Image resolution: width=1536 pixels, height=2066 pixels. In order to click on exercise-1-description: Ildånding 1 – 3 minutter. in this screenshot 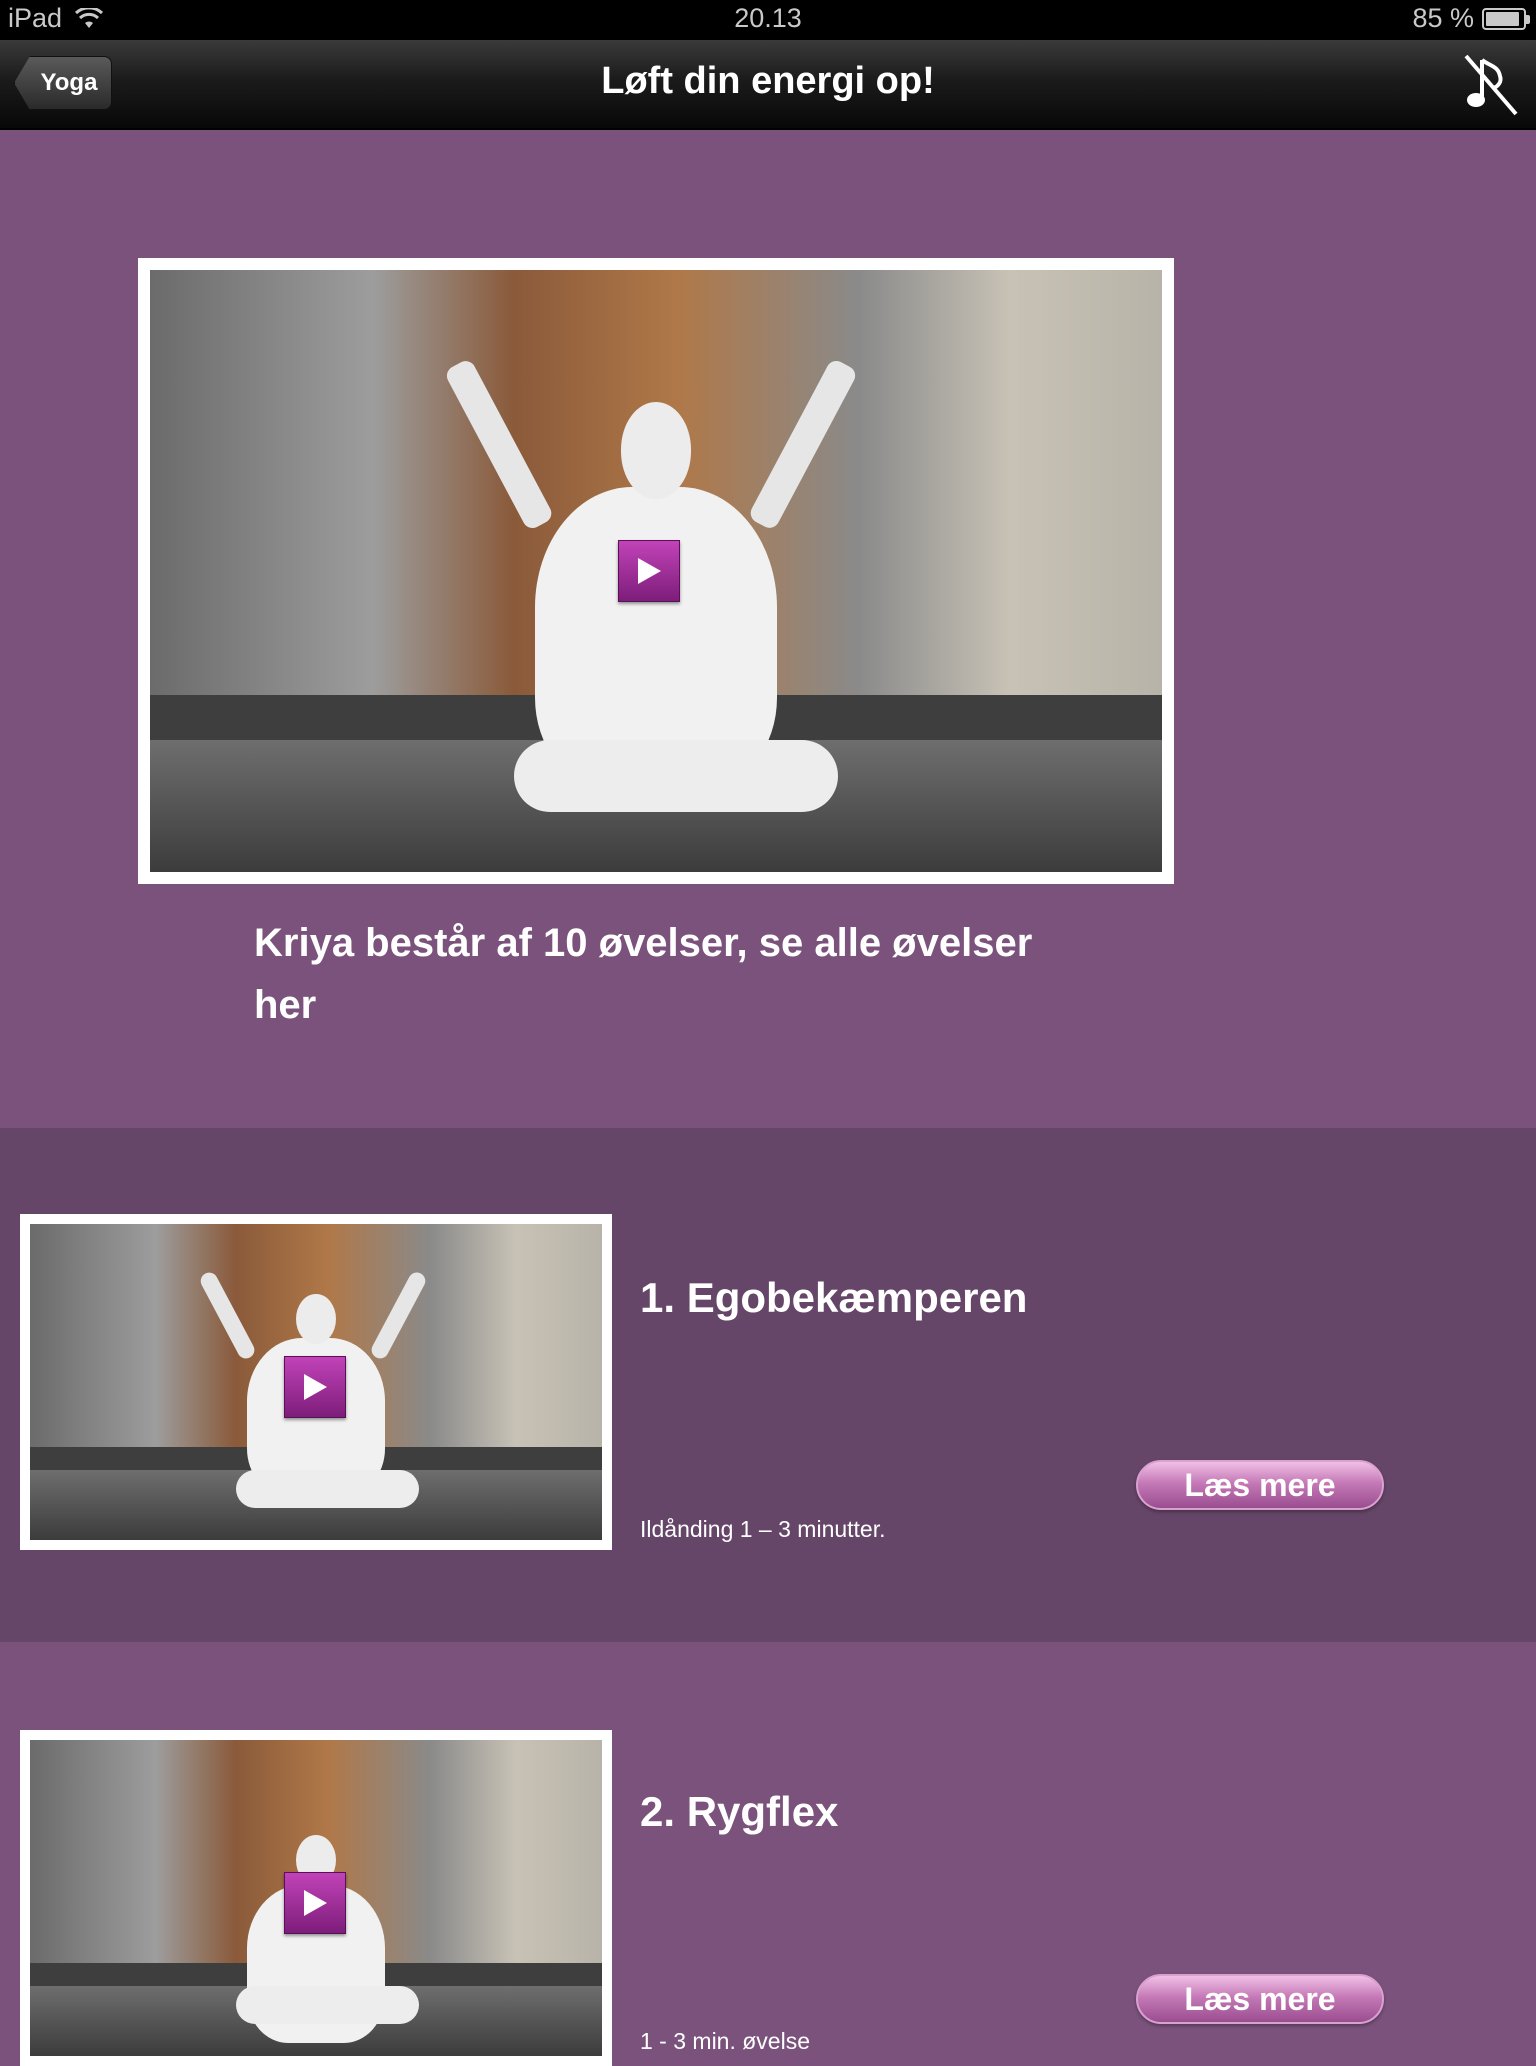, I will do `click(763, 1529)`.